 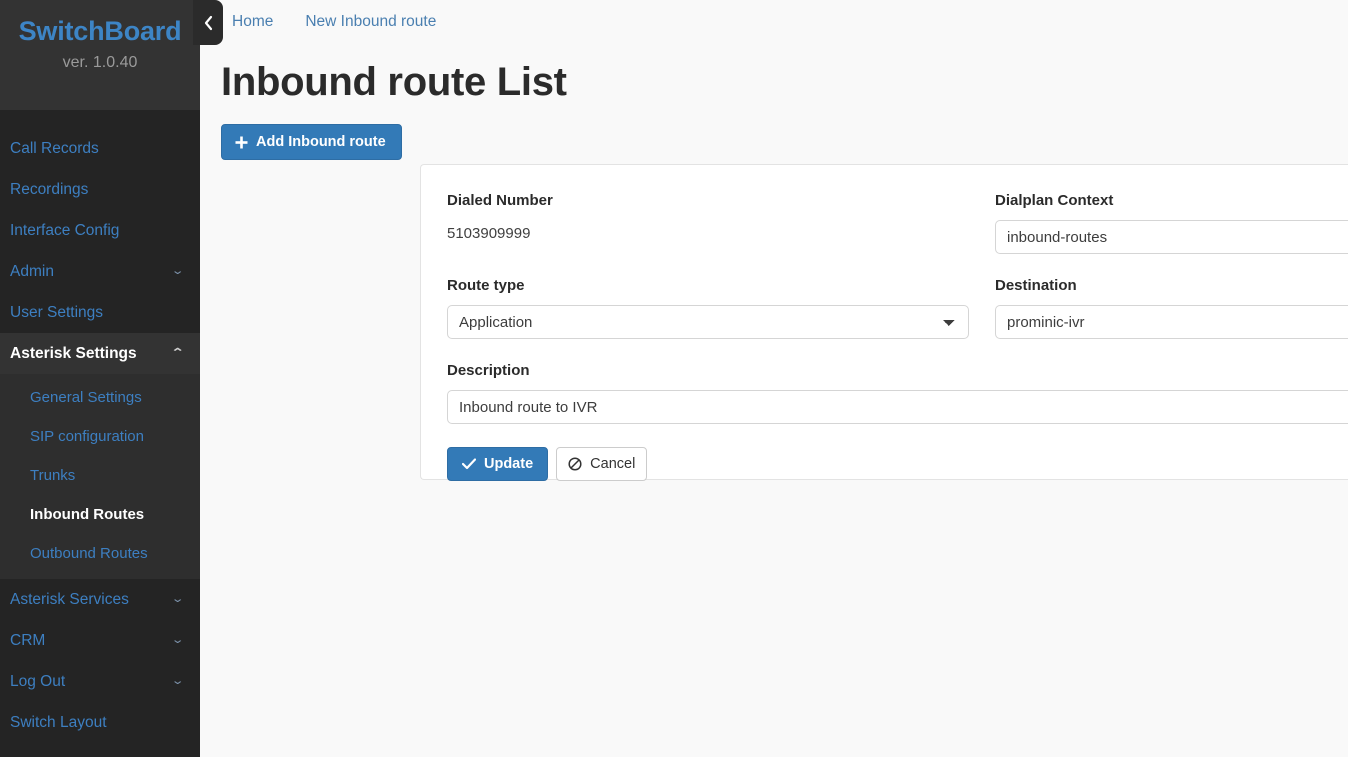 I want to click on plus-icon, so click(x=241, y=142).